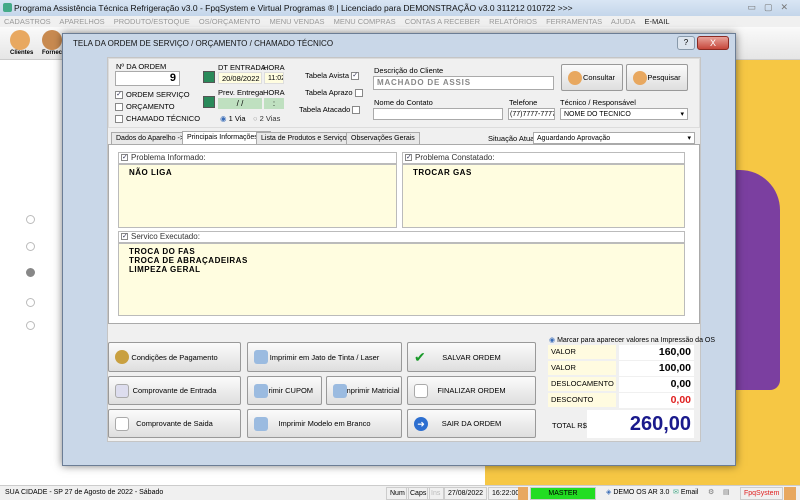 This screenshot has width=800, height=500. Describe the element at coordinates (598, 102) in the screenshot. I see `tecnico-label: Técnico / Responsável` at that location.